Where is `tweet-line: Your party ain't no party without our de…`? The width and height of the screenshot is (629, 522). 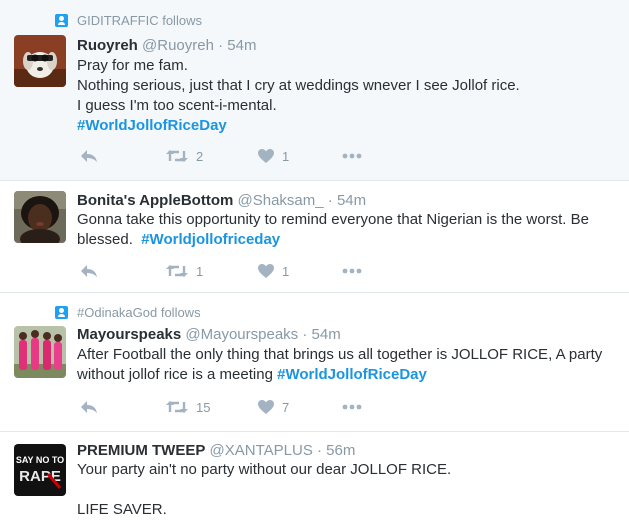
tweet-line: Your party ain't no party without our de… is located at coordinates (264, 469).